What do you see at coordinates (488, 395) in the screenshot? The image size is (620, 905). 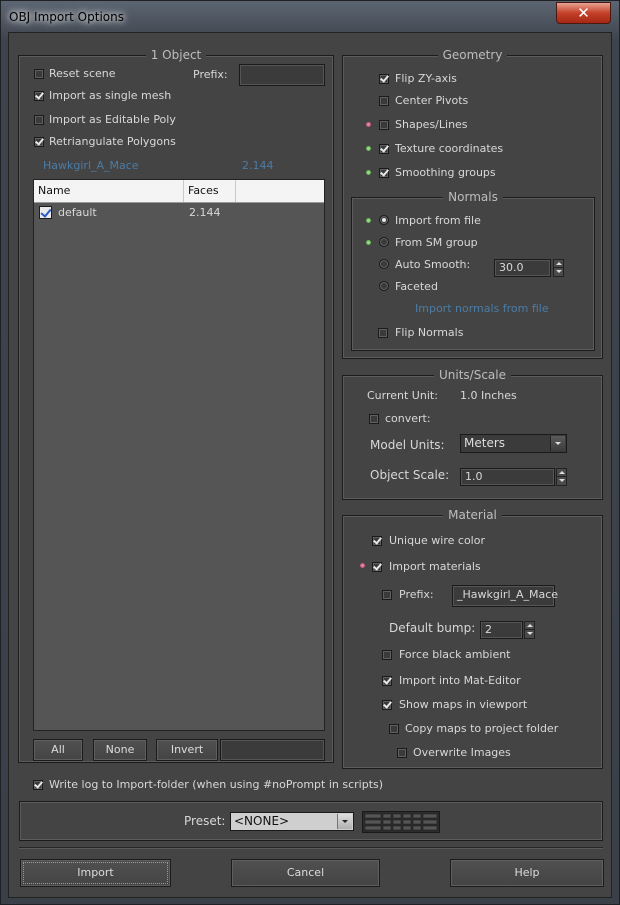 I see `current-unit-value: 1.0 Inches` at bounding box center [488, 395].